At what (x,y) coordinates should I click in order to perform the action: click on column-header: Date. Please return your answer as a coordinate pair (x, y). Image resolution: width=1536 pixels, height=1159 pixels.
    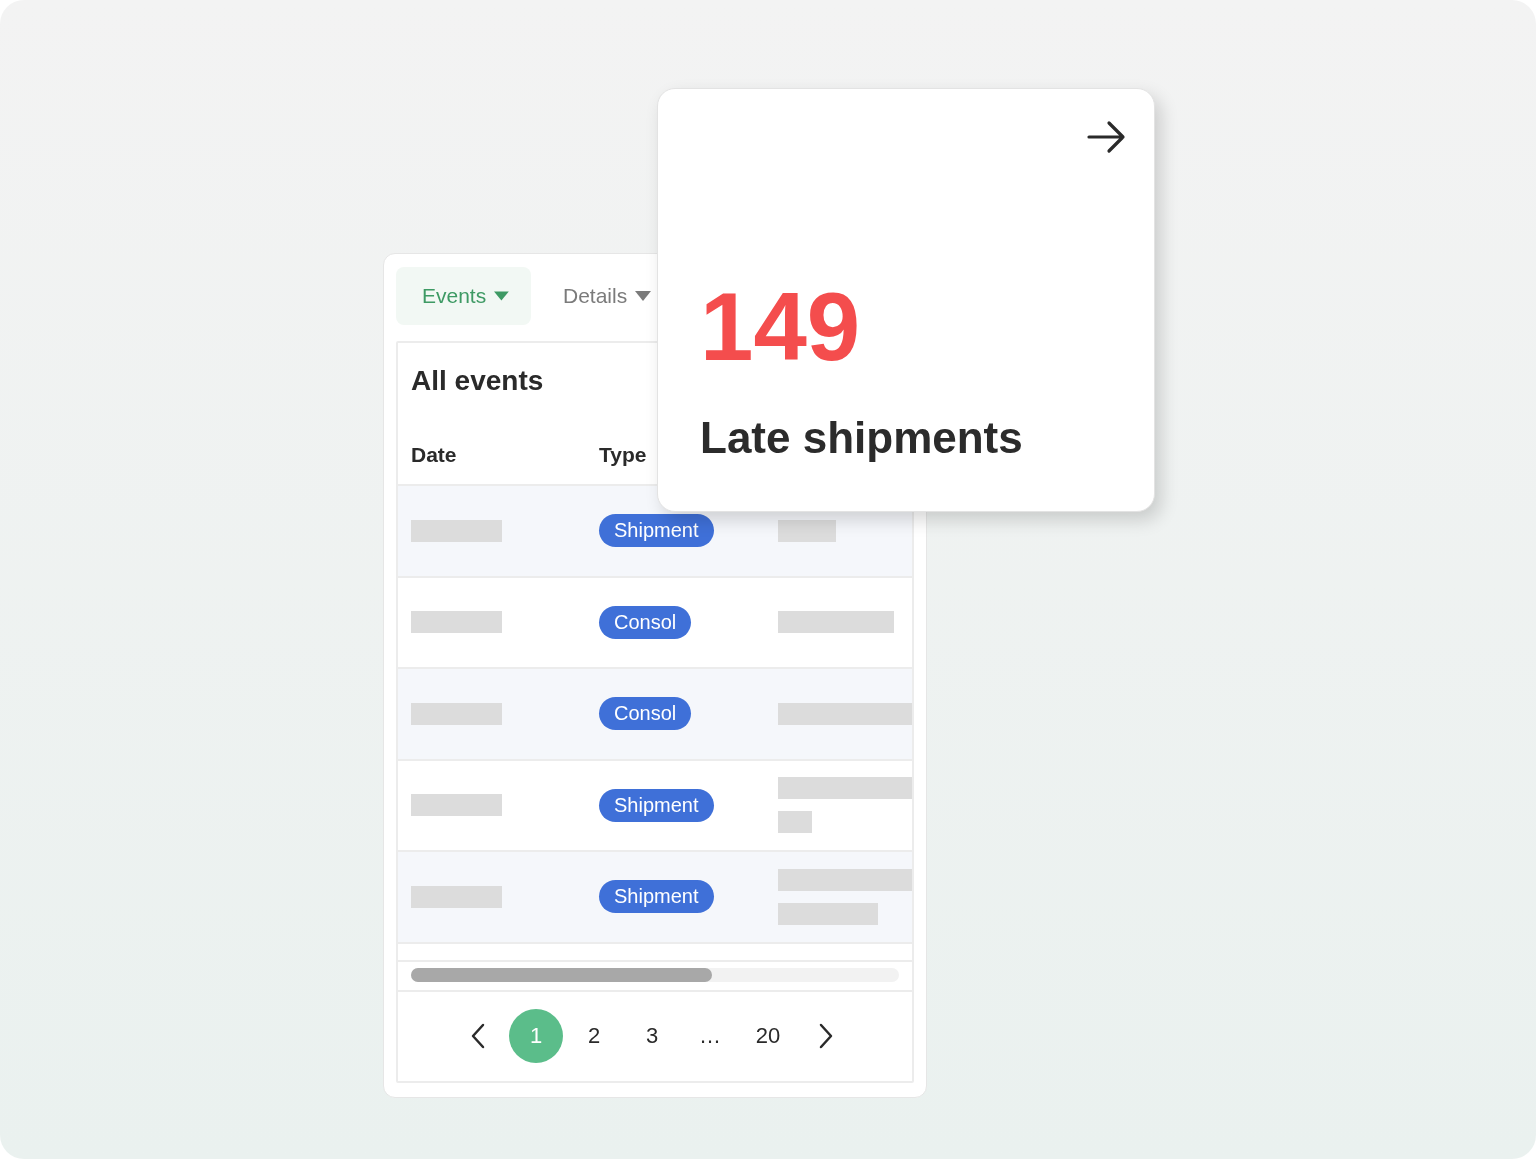
    Looking at the image, I should click on (434, 455).